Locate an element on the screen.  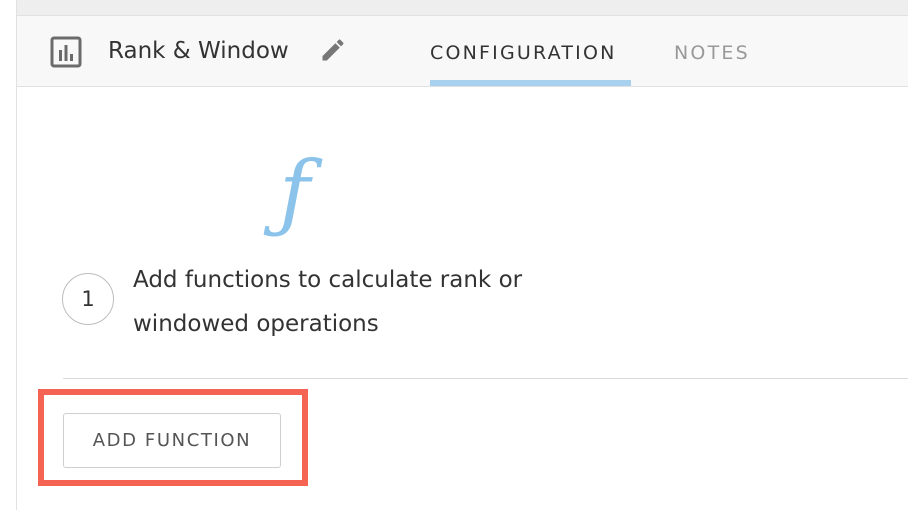
active-tab-indicator is located at coordinates (530, 83).